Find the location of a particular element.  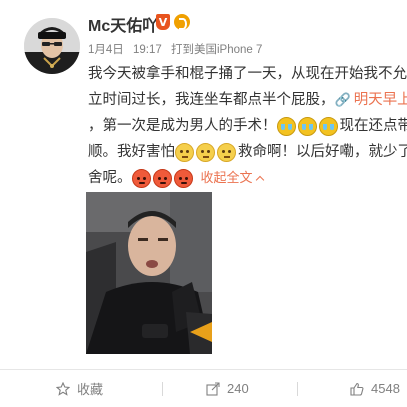

avatar is located at coordinates (52, 46).